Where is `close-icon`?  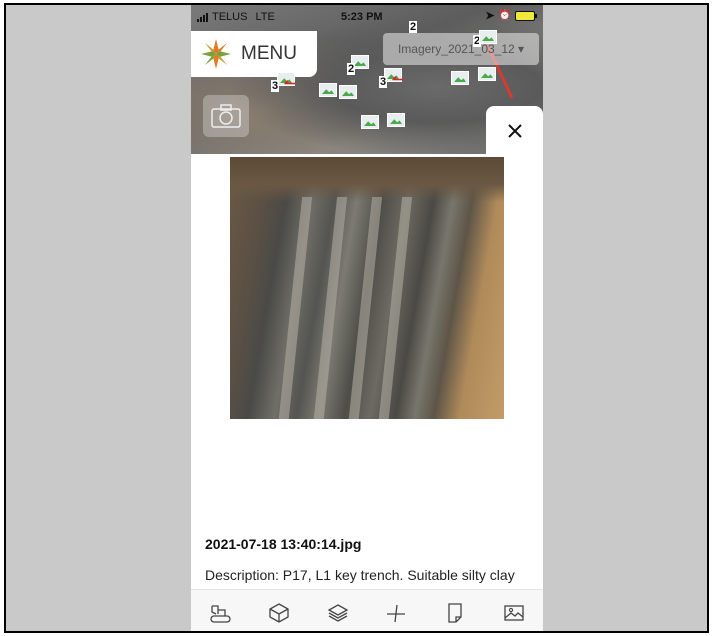 close-icon is located at coordinates (514, 131).